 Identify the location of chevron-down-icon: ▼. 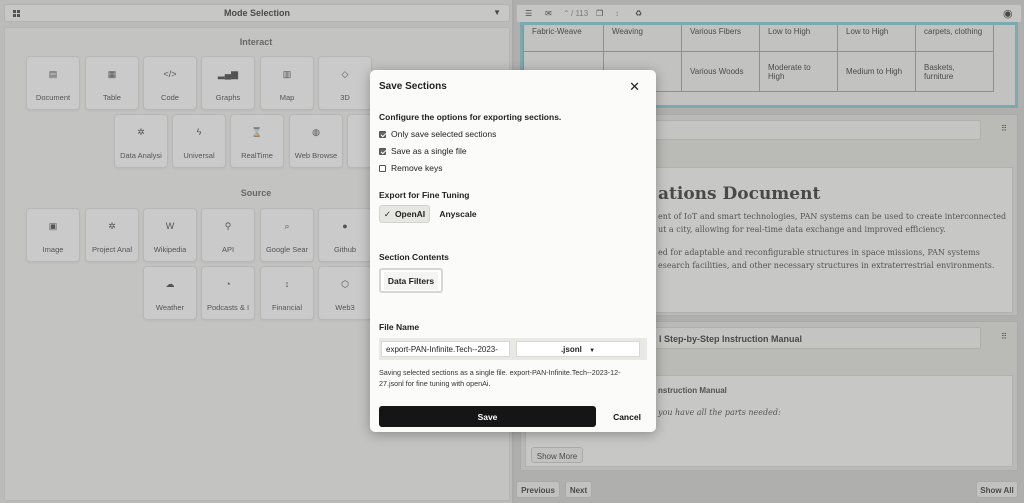
(592, 351).